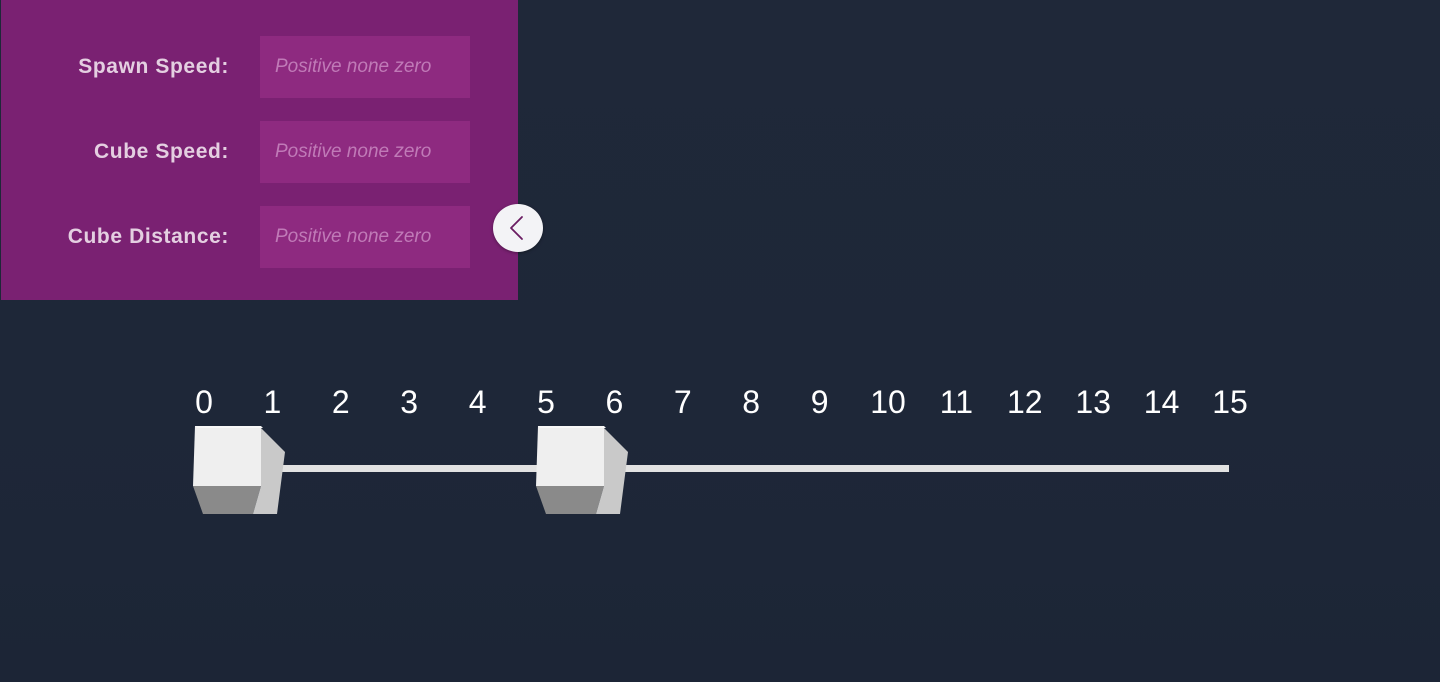  I want to click on tick-label: 13, so click(1093, 402).